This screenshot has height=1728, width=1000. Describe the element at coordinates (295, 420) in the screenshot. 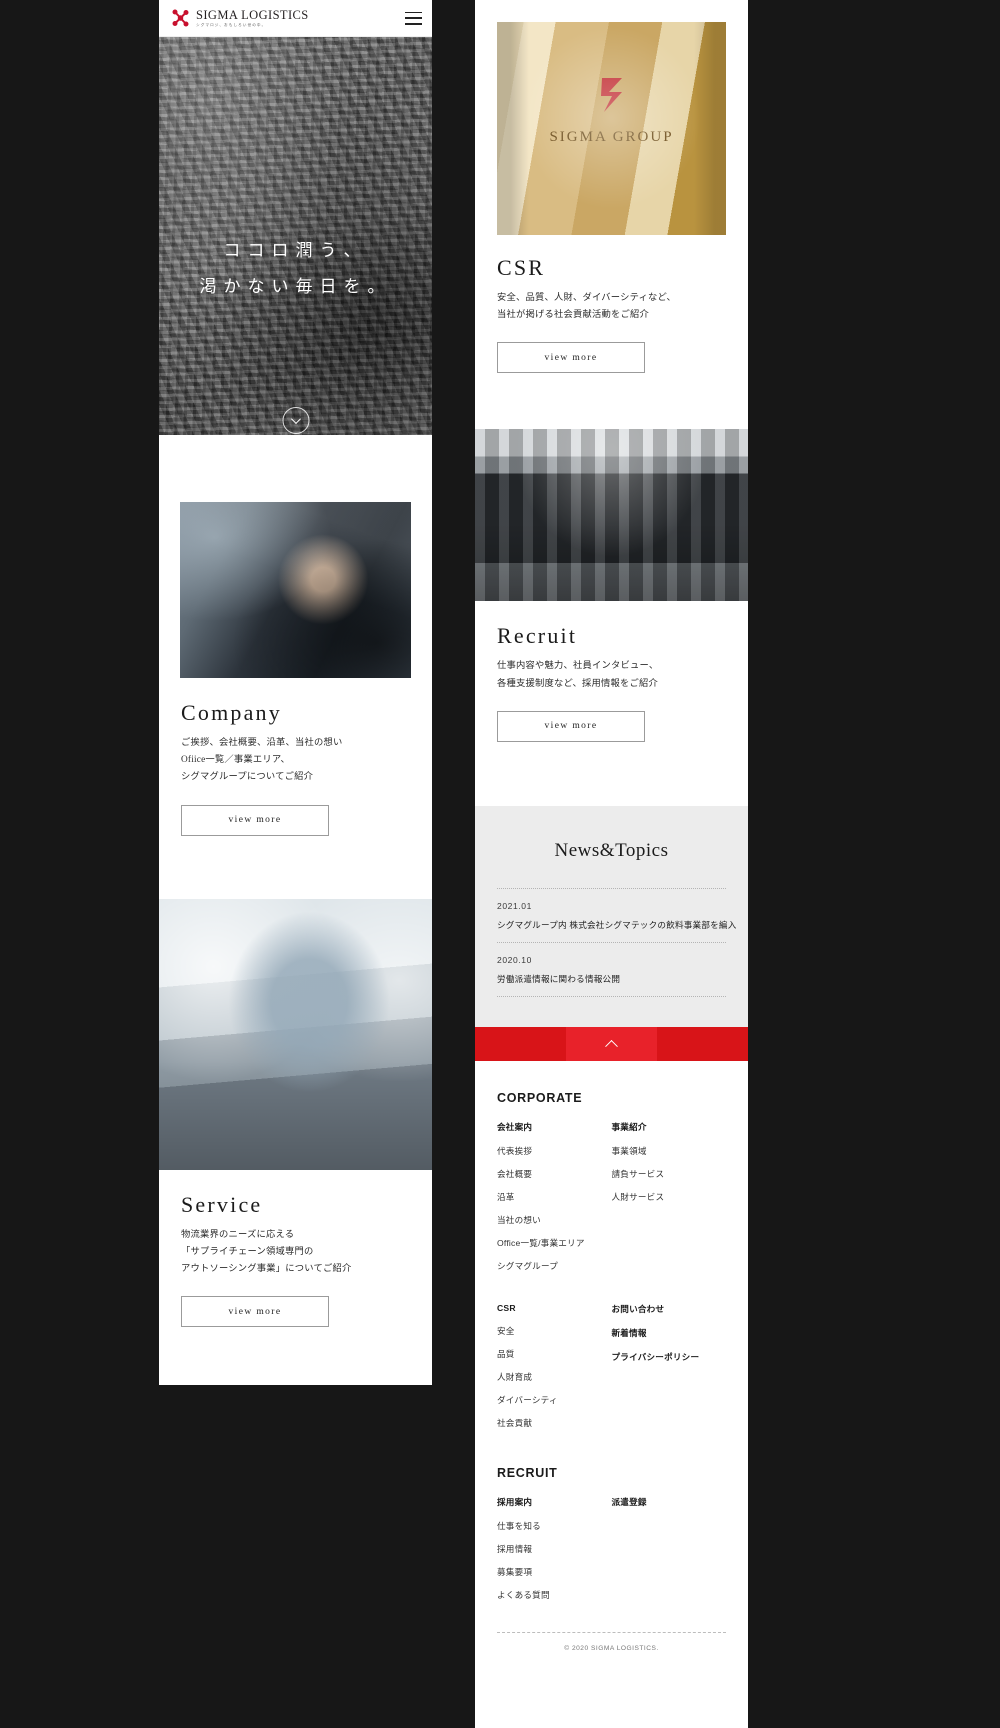

I see `scroll-down-circle-icon` at that location.